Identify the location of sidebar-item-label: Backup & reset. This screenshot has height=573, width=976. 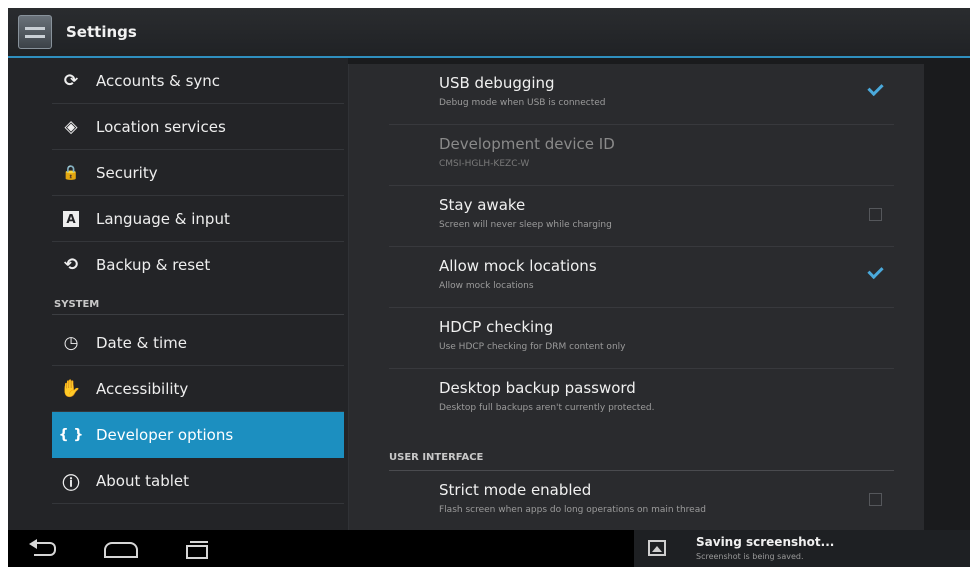
(153, 265).